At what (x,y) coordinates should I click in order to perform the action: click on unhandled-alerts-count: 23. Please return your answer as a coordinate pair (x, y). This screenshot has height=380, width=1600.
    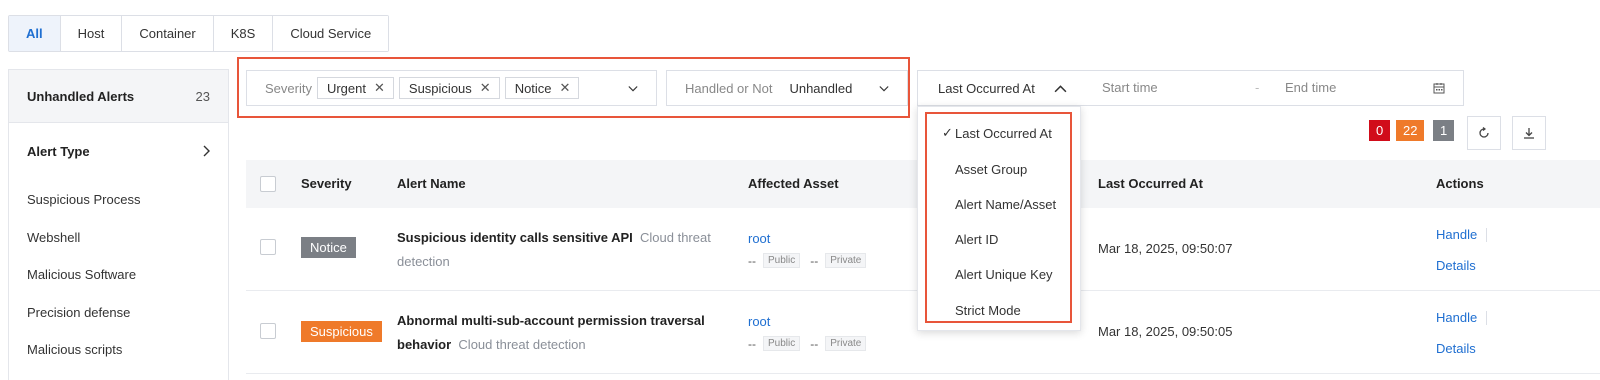
    Looking at the image, I should click on (202, 96).